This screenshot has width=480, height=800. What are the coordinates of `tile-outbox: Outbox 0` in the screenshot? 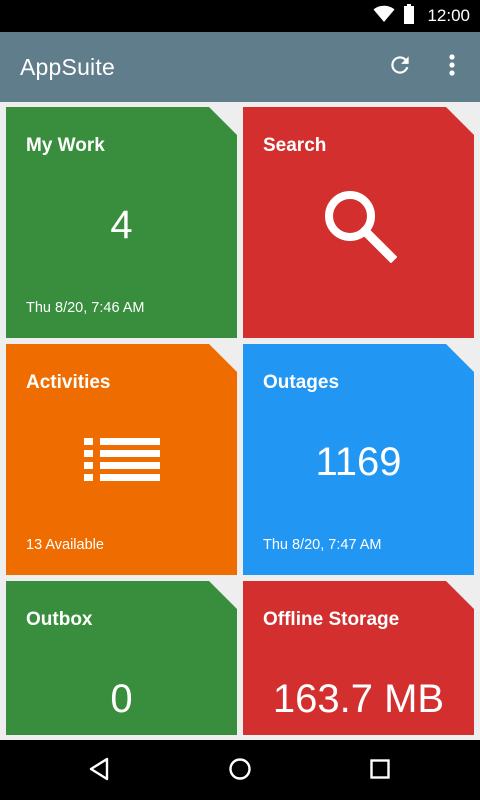 It's located at (121, 658).